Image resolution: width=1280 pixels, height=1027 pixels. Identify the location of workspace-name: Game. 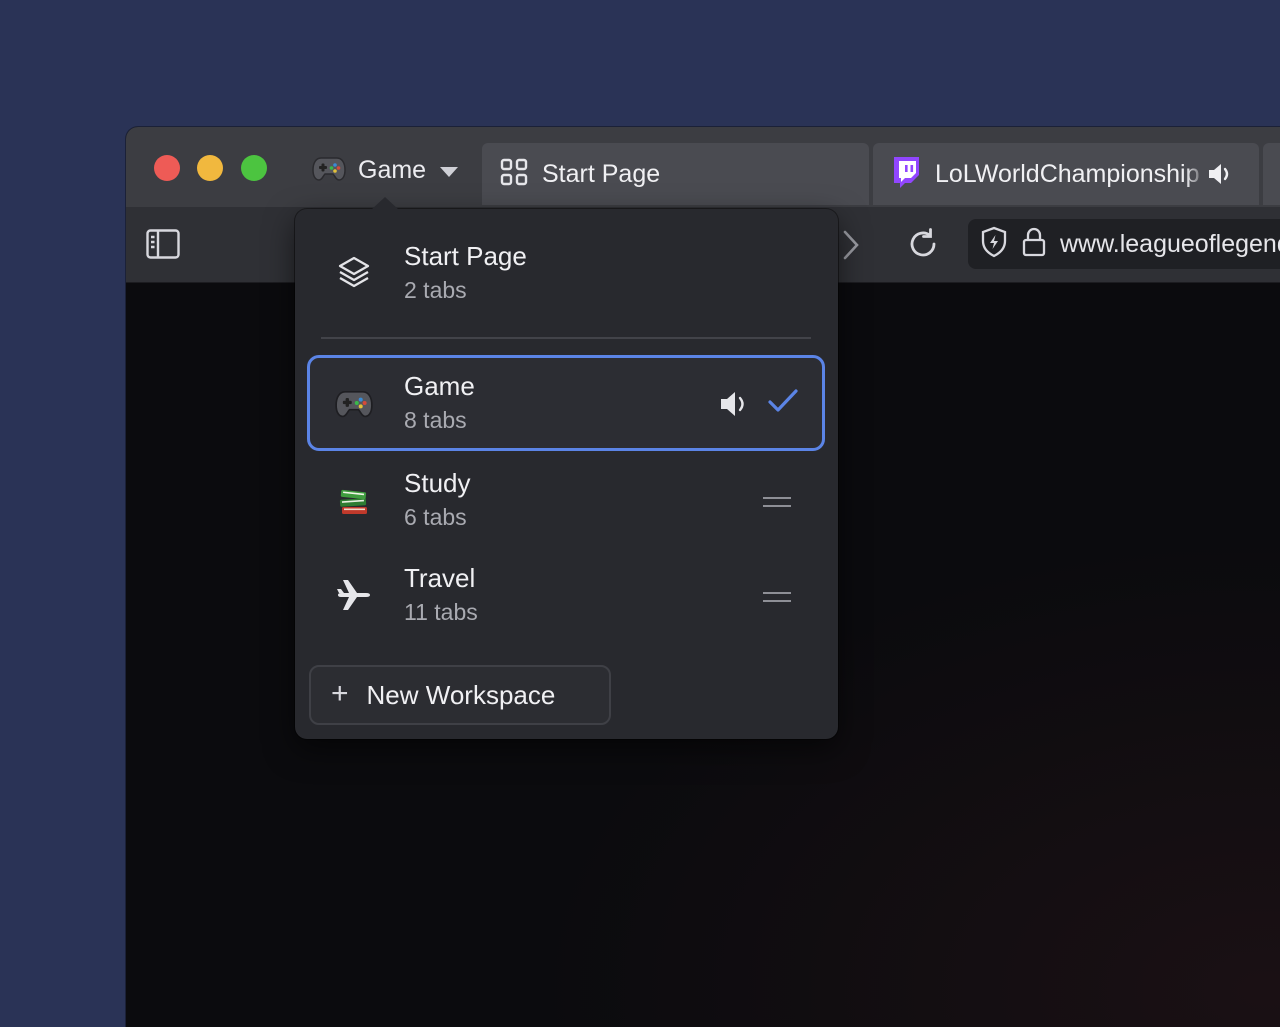
(439, 386).